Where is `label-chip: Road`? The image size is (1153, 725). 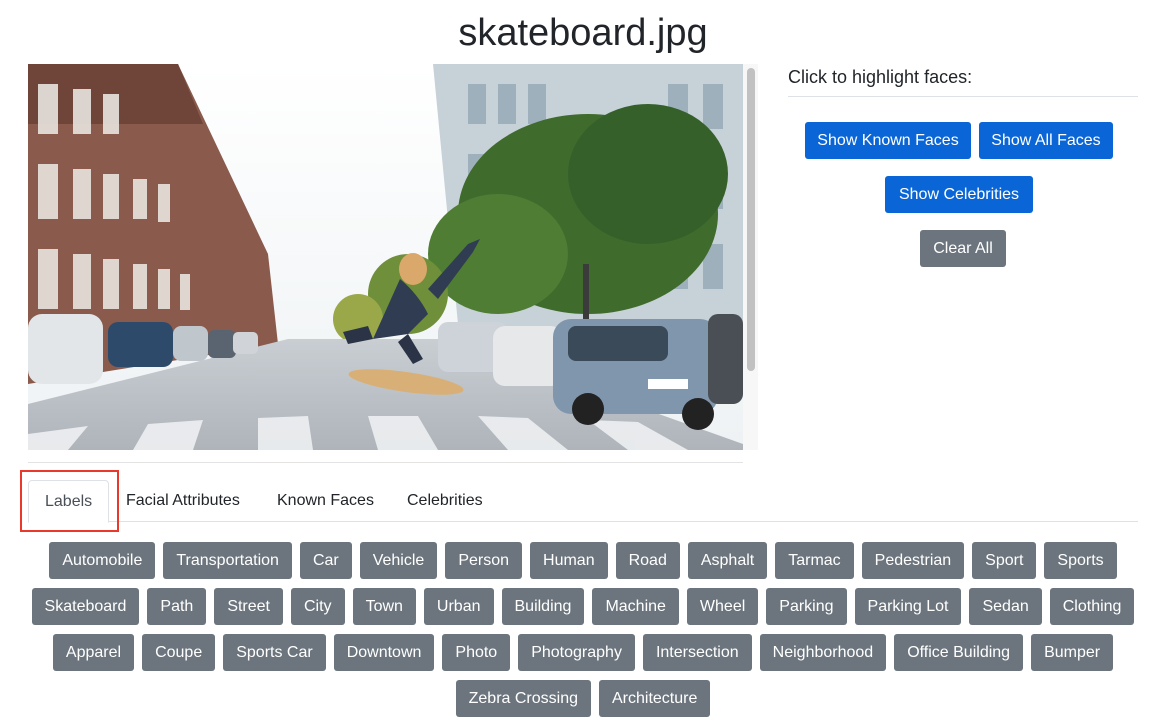
label-chip: Road is located at coordinates (647, 560).